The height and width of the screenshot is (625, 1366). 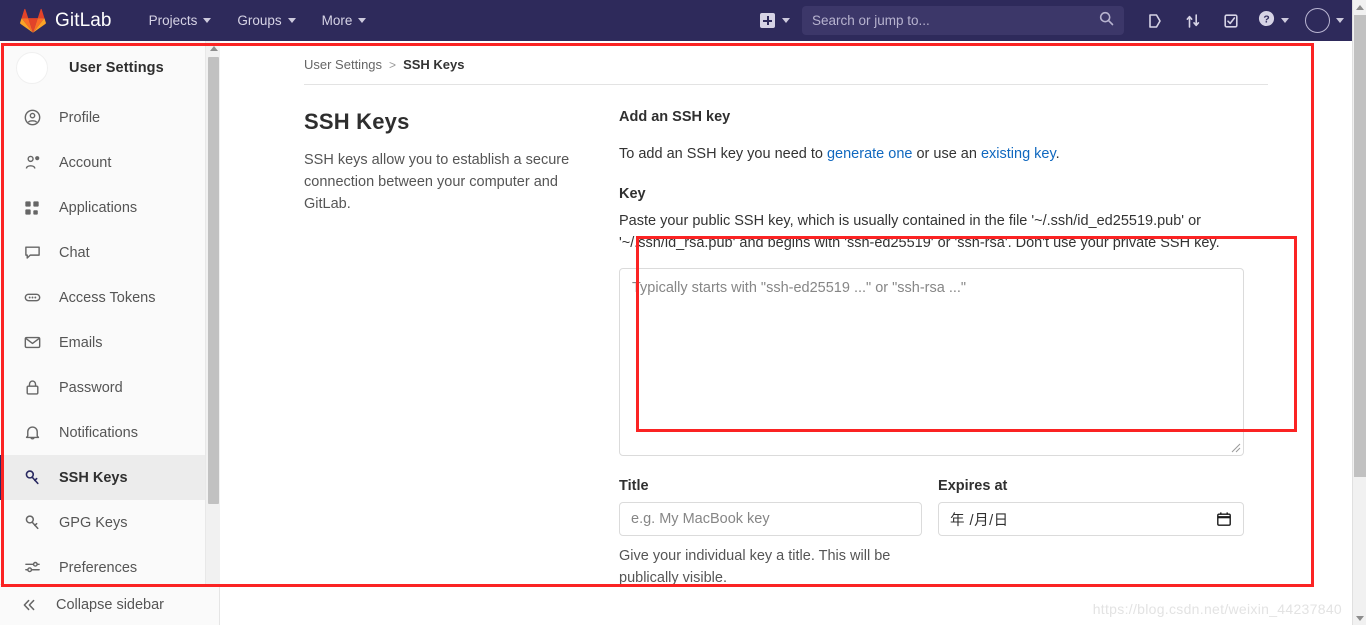 I want to click on sidebar-item-notifications: Notifications, so click(x=110, y=432).